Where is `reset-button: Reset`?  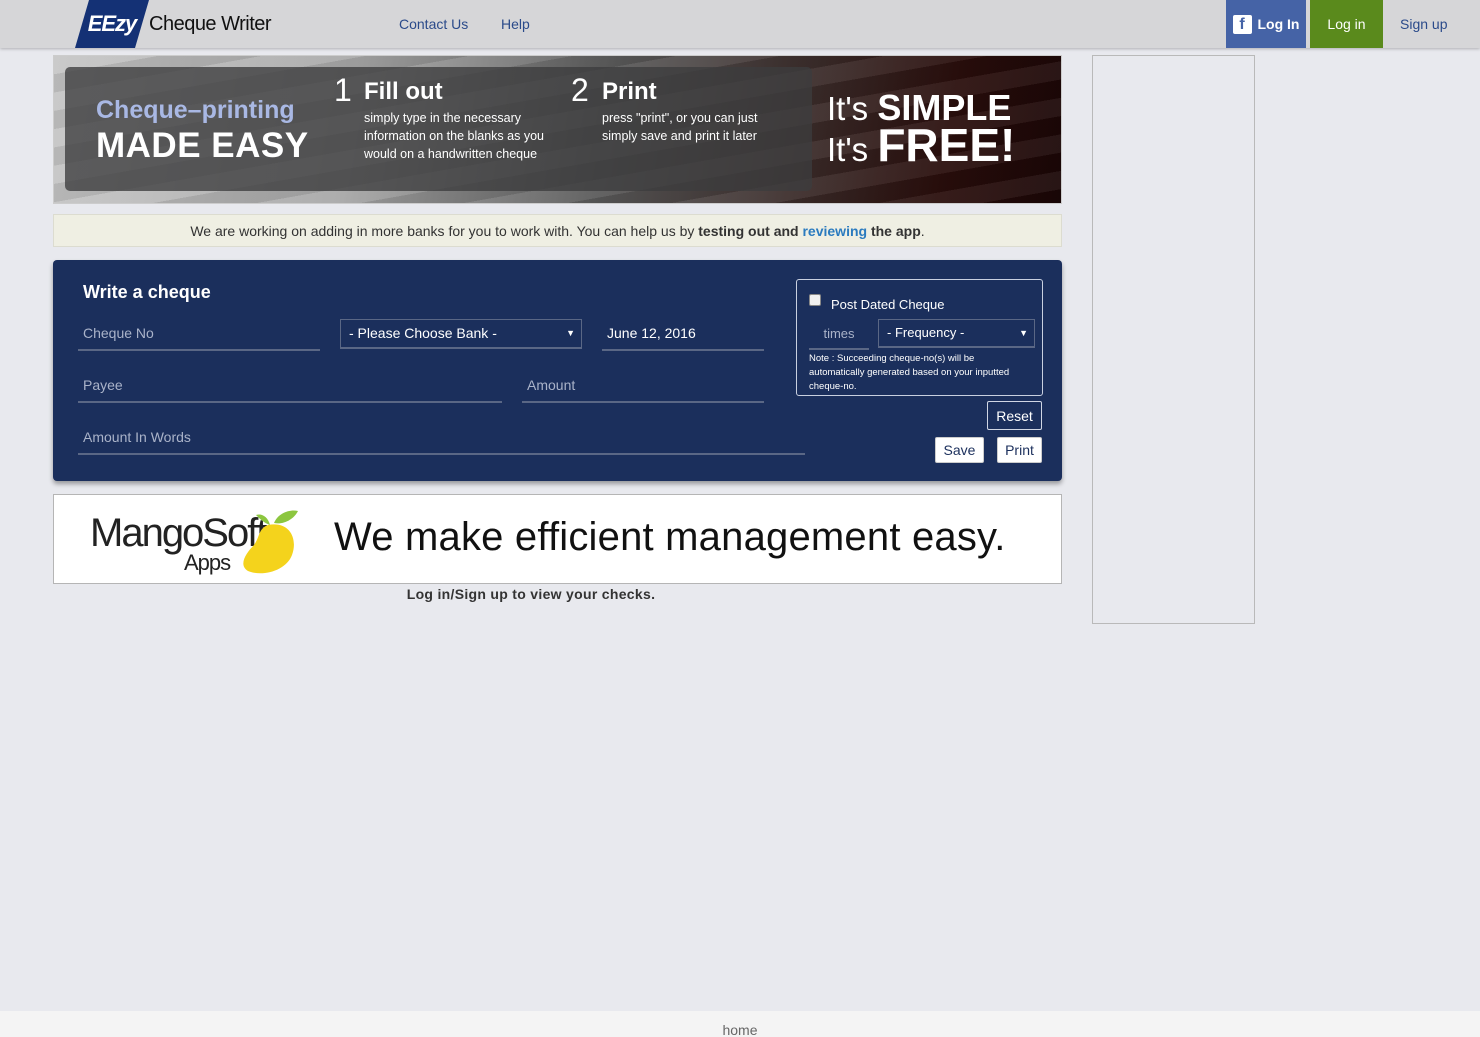 reset-button: Reset is located at coordinates (1014, 415).